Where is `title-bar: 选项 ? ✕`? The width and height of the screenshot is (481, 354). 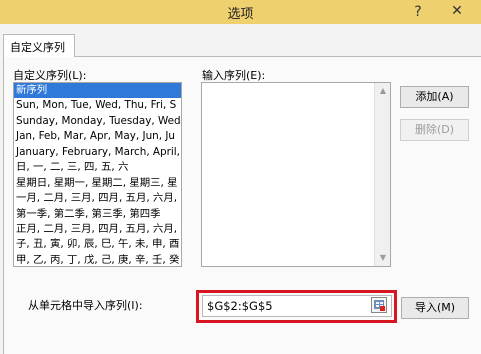
title-bar: 选项 ? ✕ is located at coordinates (240, 12).